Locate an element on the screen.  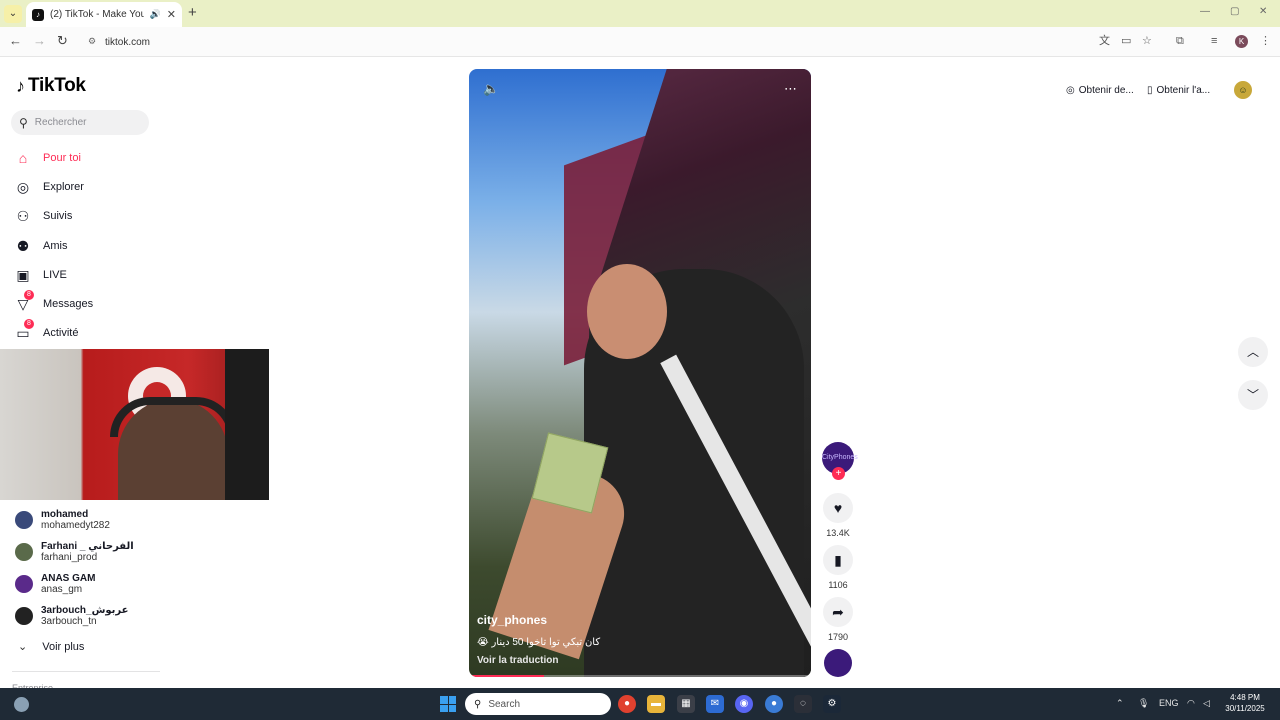
maximize-icon: ▢ is located at coordinates (1234, 11).